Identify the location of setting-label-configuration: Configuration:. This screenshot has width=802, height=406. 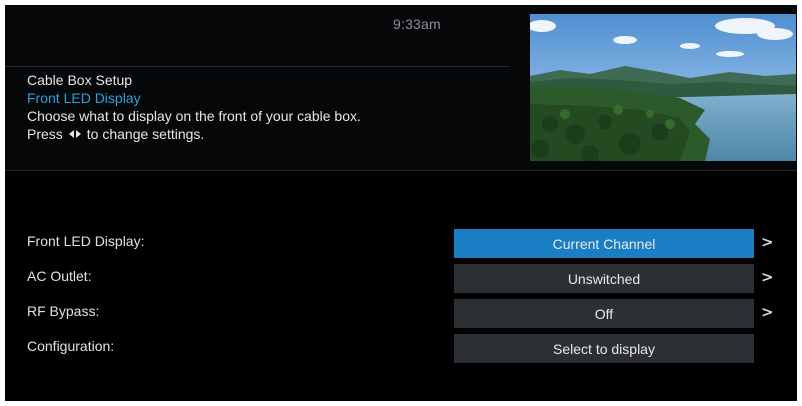
(71, 346).